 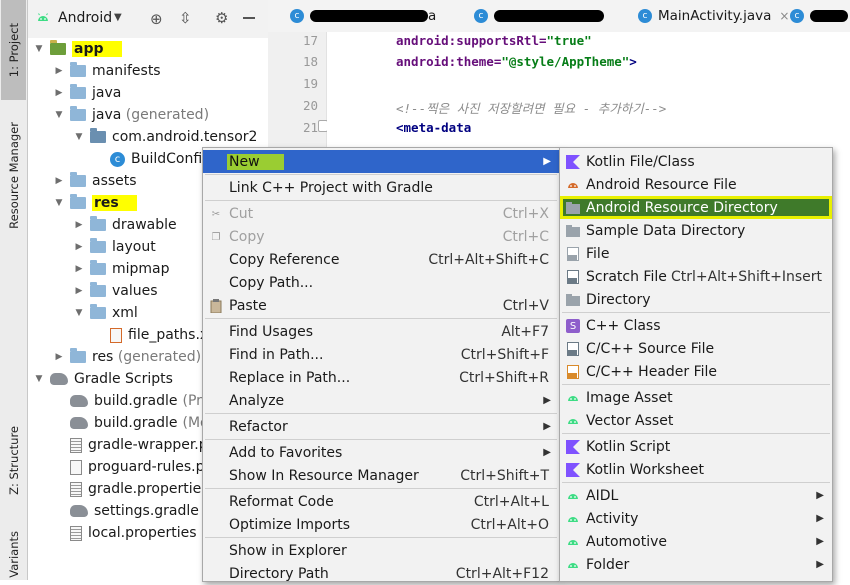 I want to click on menu-item-vector-asset: Vector Asset, so click(x=696, y=420).